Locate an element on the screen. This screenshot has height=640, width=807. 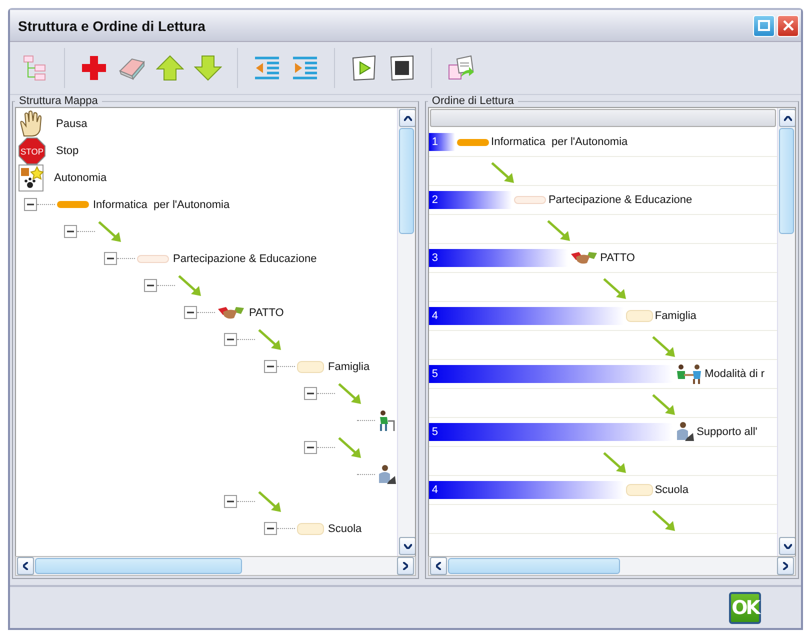
person-at-desk-icon is located at coordinates (386, 421).